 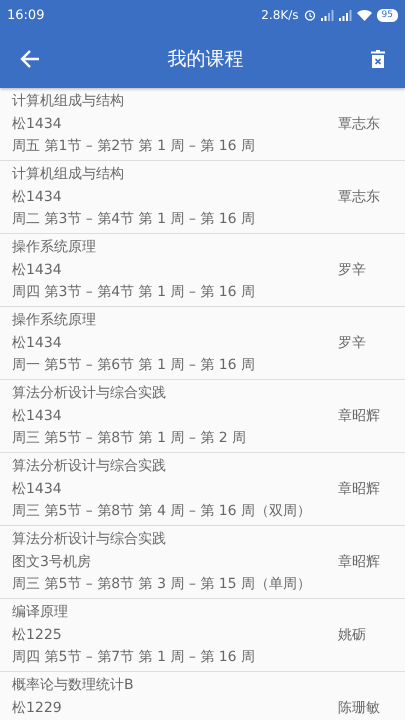 I want to click on course-item: 算法分析设计与综合实践 松1434 周三 第5节 – 第8节 第 4 周 – 第 16 周（双周） 章昭辉, so click(x=202, y=489).